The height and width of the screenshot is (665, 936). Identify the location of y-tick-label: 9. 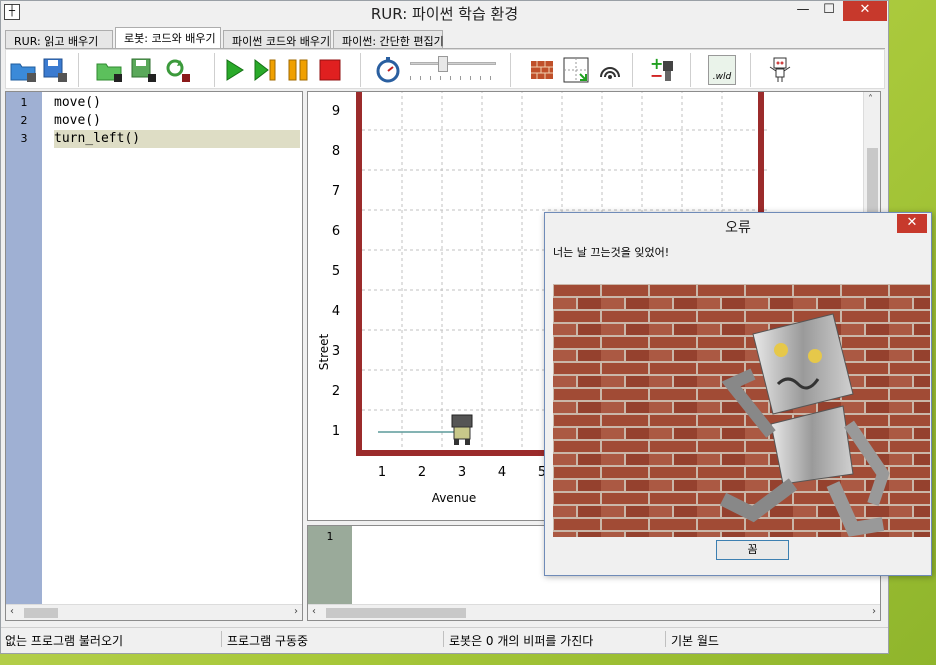
(336, 111).